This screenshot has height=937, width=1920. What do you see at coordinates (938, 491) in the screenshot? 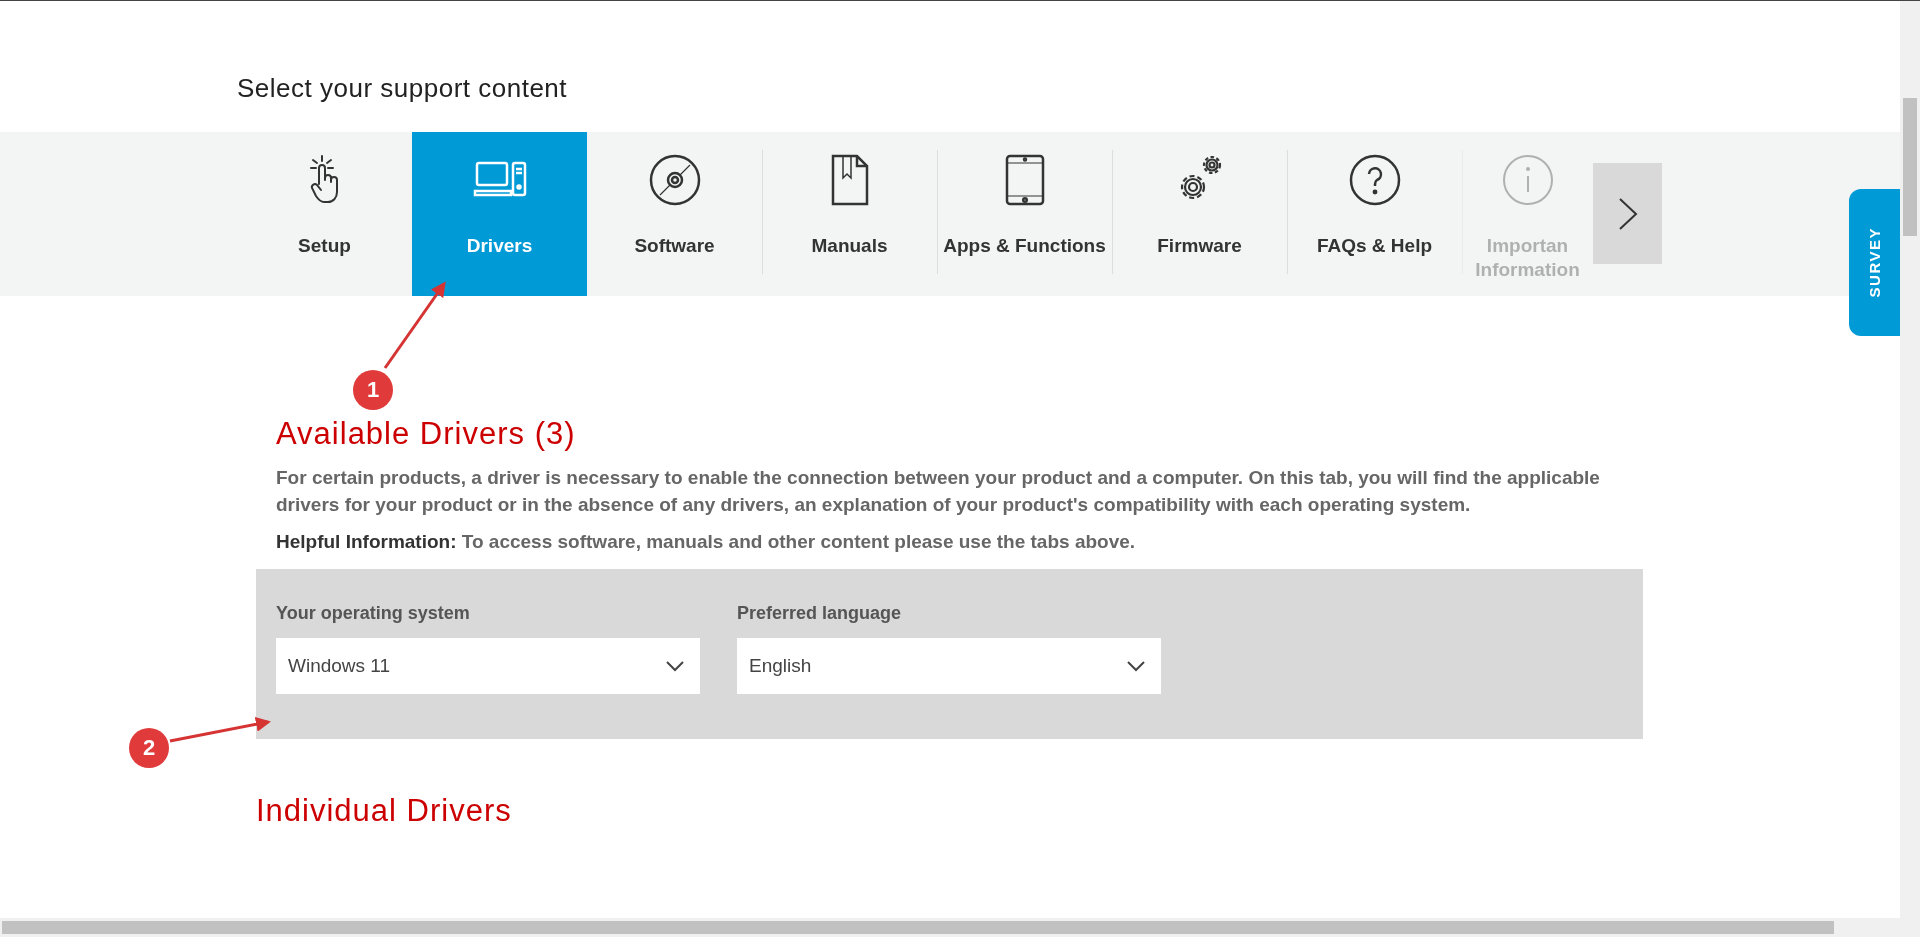
I see `description-text: For certain products, a driver is necessary to enable the connection between your product and a computer. On this tab, you will find the applicable drivers for your product or in the absence of any drivers, an explanation of your product's compatibility with each operating system.` at bounding box center [938, 491].